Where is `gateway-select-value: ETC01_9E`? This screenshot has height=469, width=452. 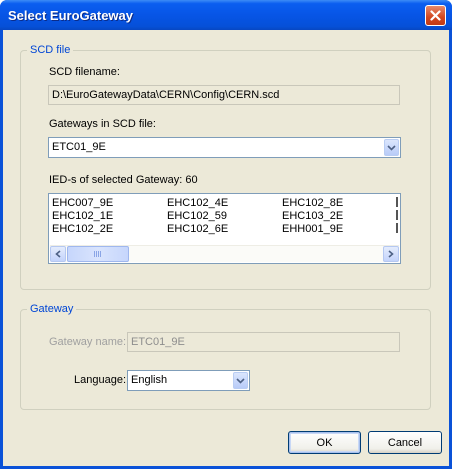 gateway-select-value: ETC01_9E is located at coordinates (79, 147).